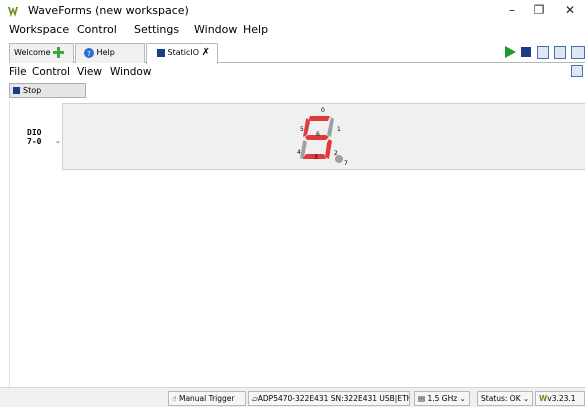  Describe the element at coordinates (255, 29) in the screenshot. I see `menu-help: Help` at that location.